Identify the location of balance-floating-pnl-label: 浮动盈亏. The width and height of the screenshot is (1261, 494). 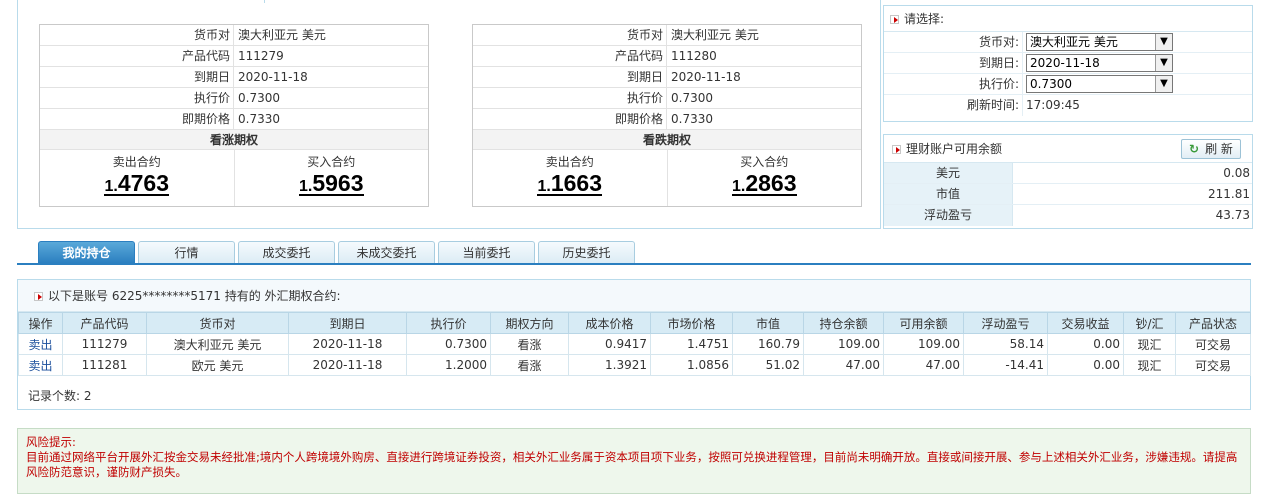
(948, 215).